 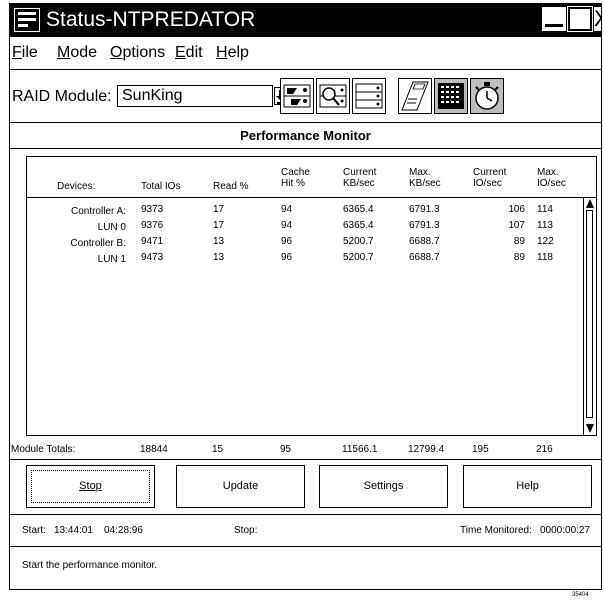 I want to click on total-ios-cell: 9473, so click(x=152, y=257).